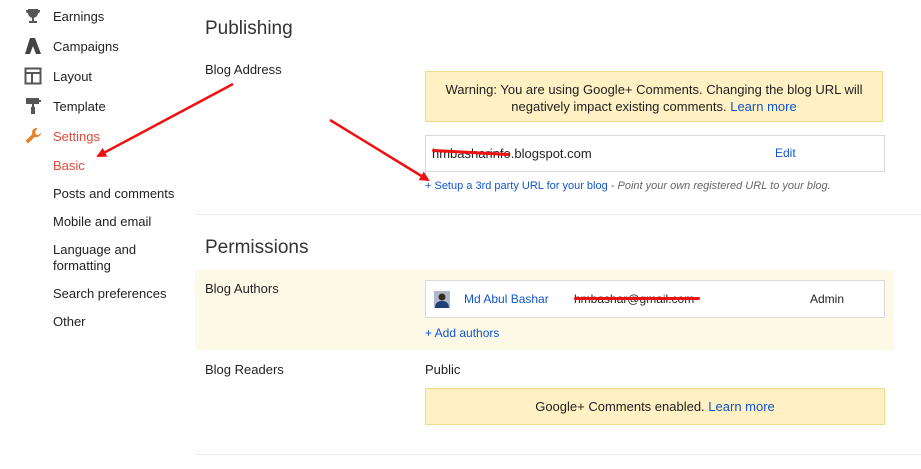  Describe the element at coordinates (442, 369) in the screenshot. I see `blog-readers-value: Public` at that location.